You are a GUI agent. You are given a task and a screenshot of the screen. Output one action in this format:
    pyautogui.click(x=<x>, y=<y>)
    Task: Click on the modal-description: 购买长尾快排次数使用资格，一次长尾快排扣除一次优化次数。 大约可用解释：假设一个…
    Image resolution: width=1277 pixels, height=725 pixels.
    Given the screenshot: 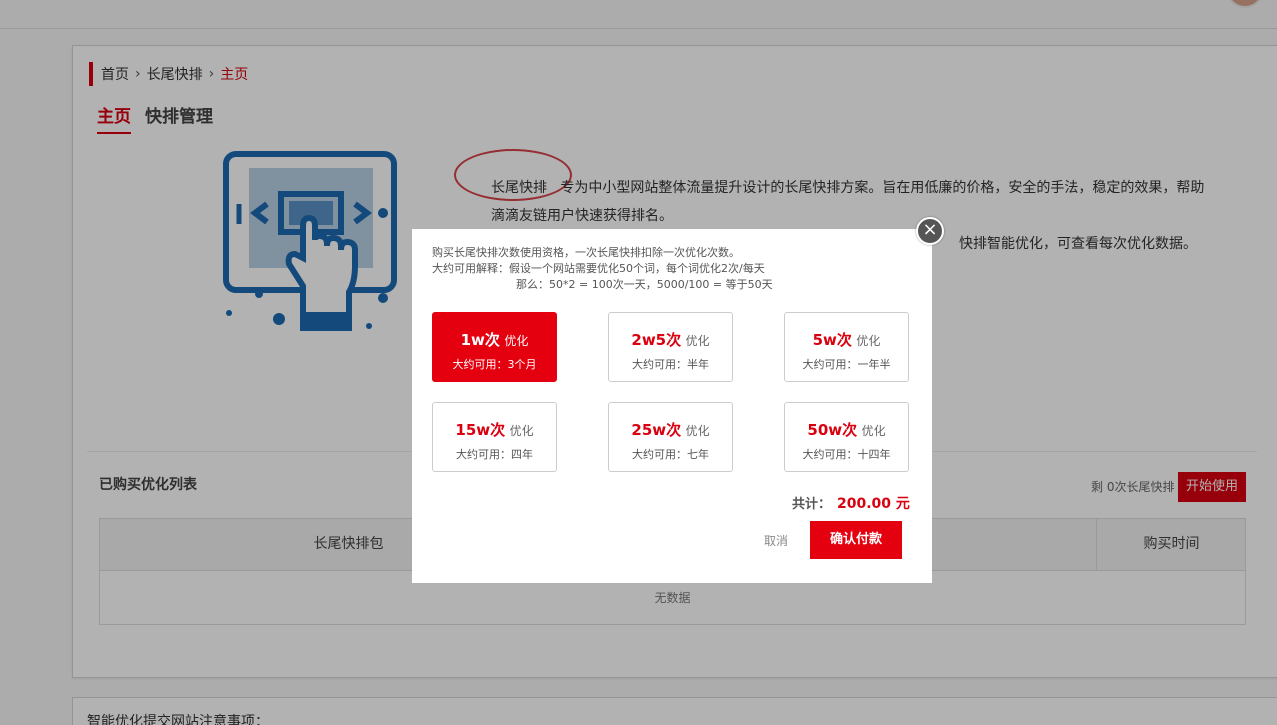 What is the action you would take?
    pyautogui.click(x=602, y=269)
    